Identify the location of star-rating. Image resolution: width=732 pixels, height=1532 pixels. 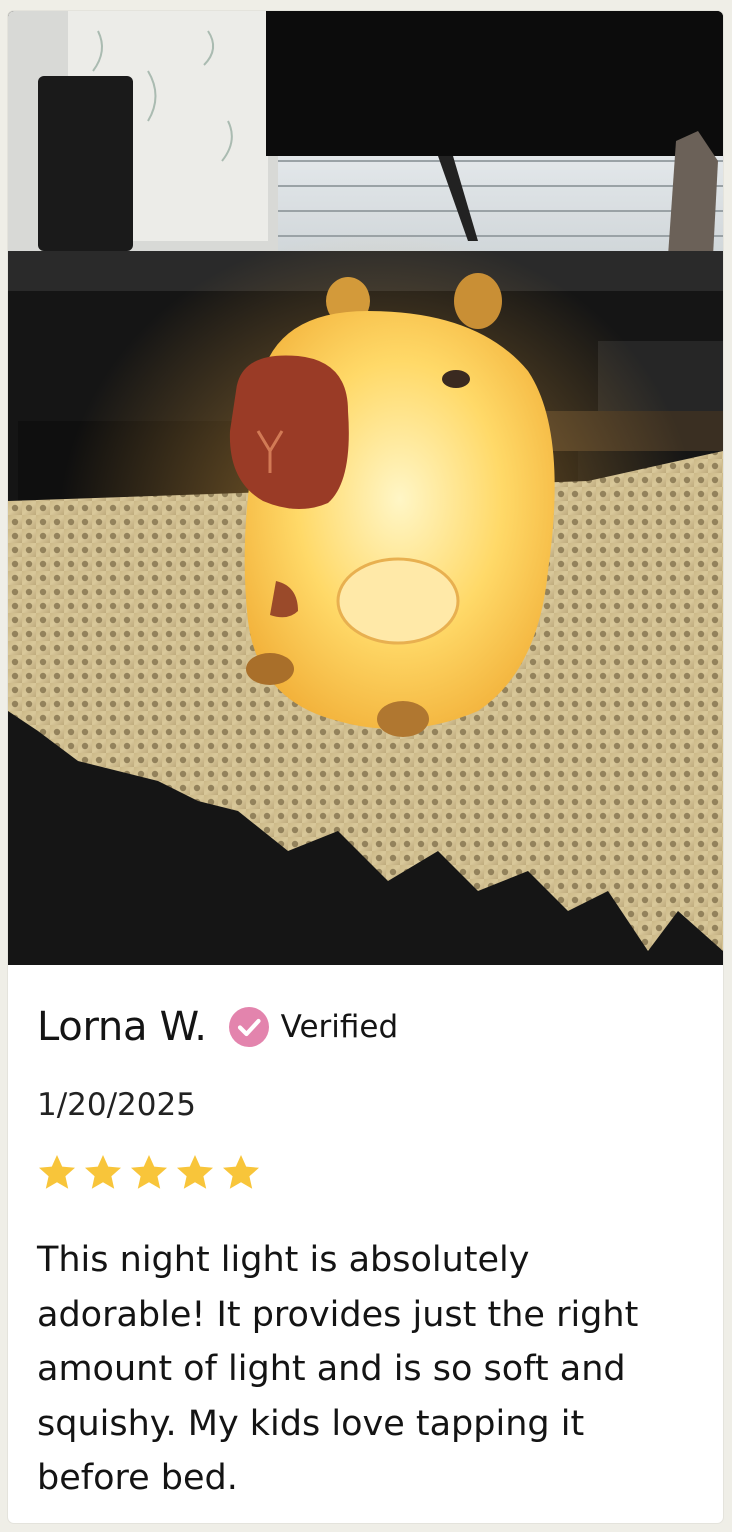
(149, 1173).